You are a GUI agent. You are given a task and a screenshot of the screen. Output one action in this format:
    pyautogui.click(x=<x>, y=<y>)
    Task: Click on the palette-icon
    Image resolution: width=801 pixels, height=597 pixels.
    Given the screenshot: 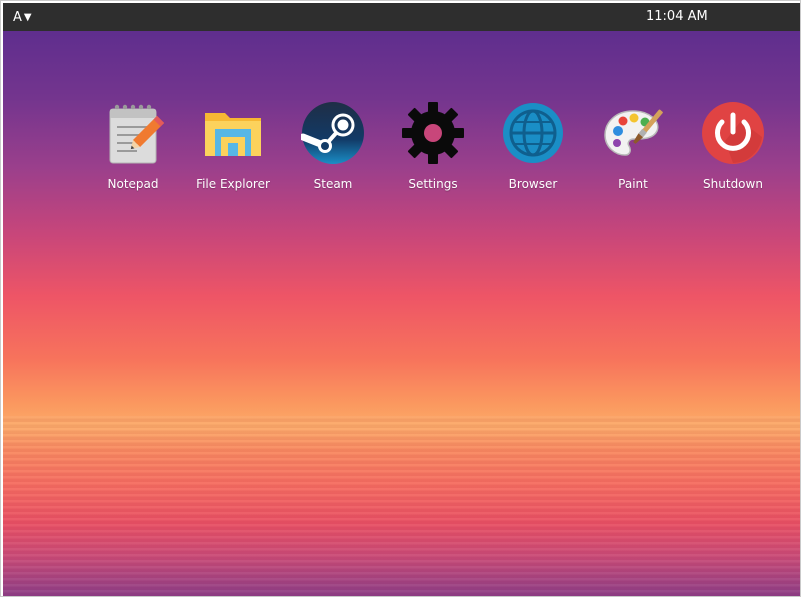 What is the action you would take?
    pyautogui.click(x=633, y=133)
    